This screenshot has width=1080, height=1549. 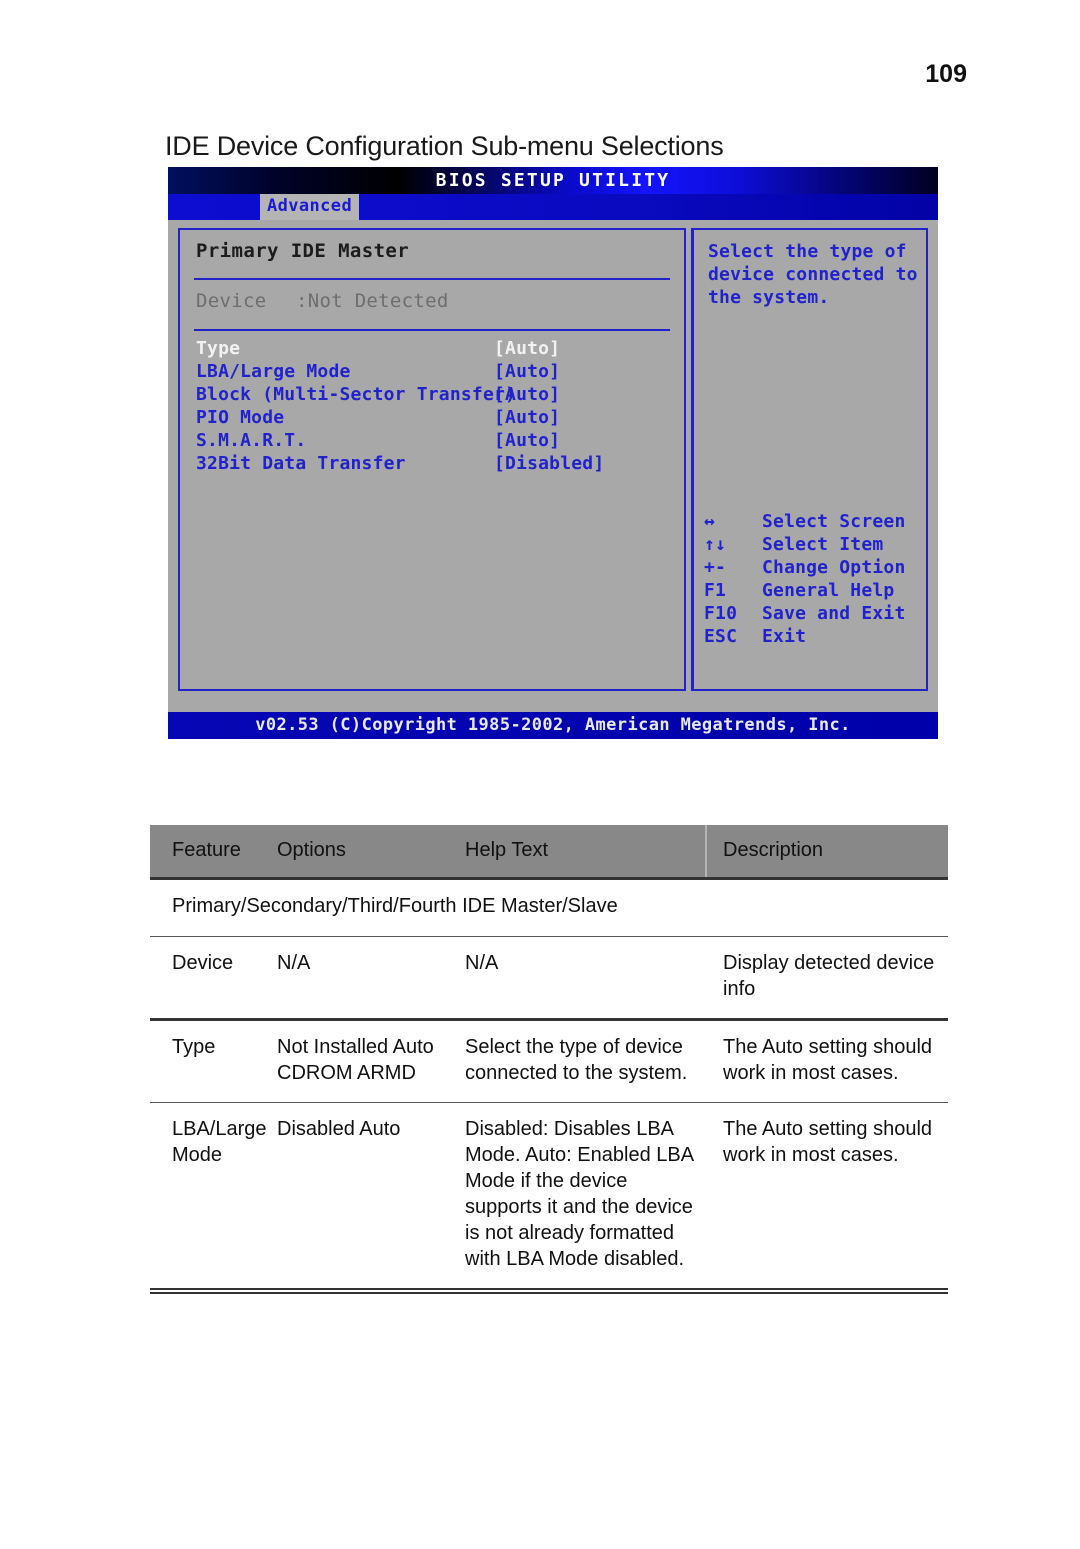 I want to click on bios-option-label: Block (Multi-Sector Transfer), so click(x=356, y=394).